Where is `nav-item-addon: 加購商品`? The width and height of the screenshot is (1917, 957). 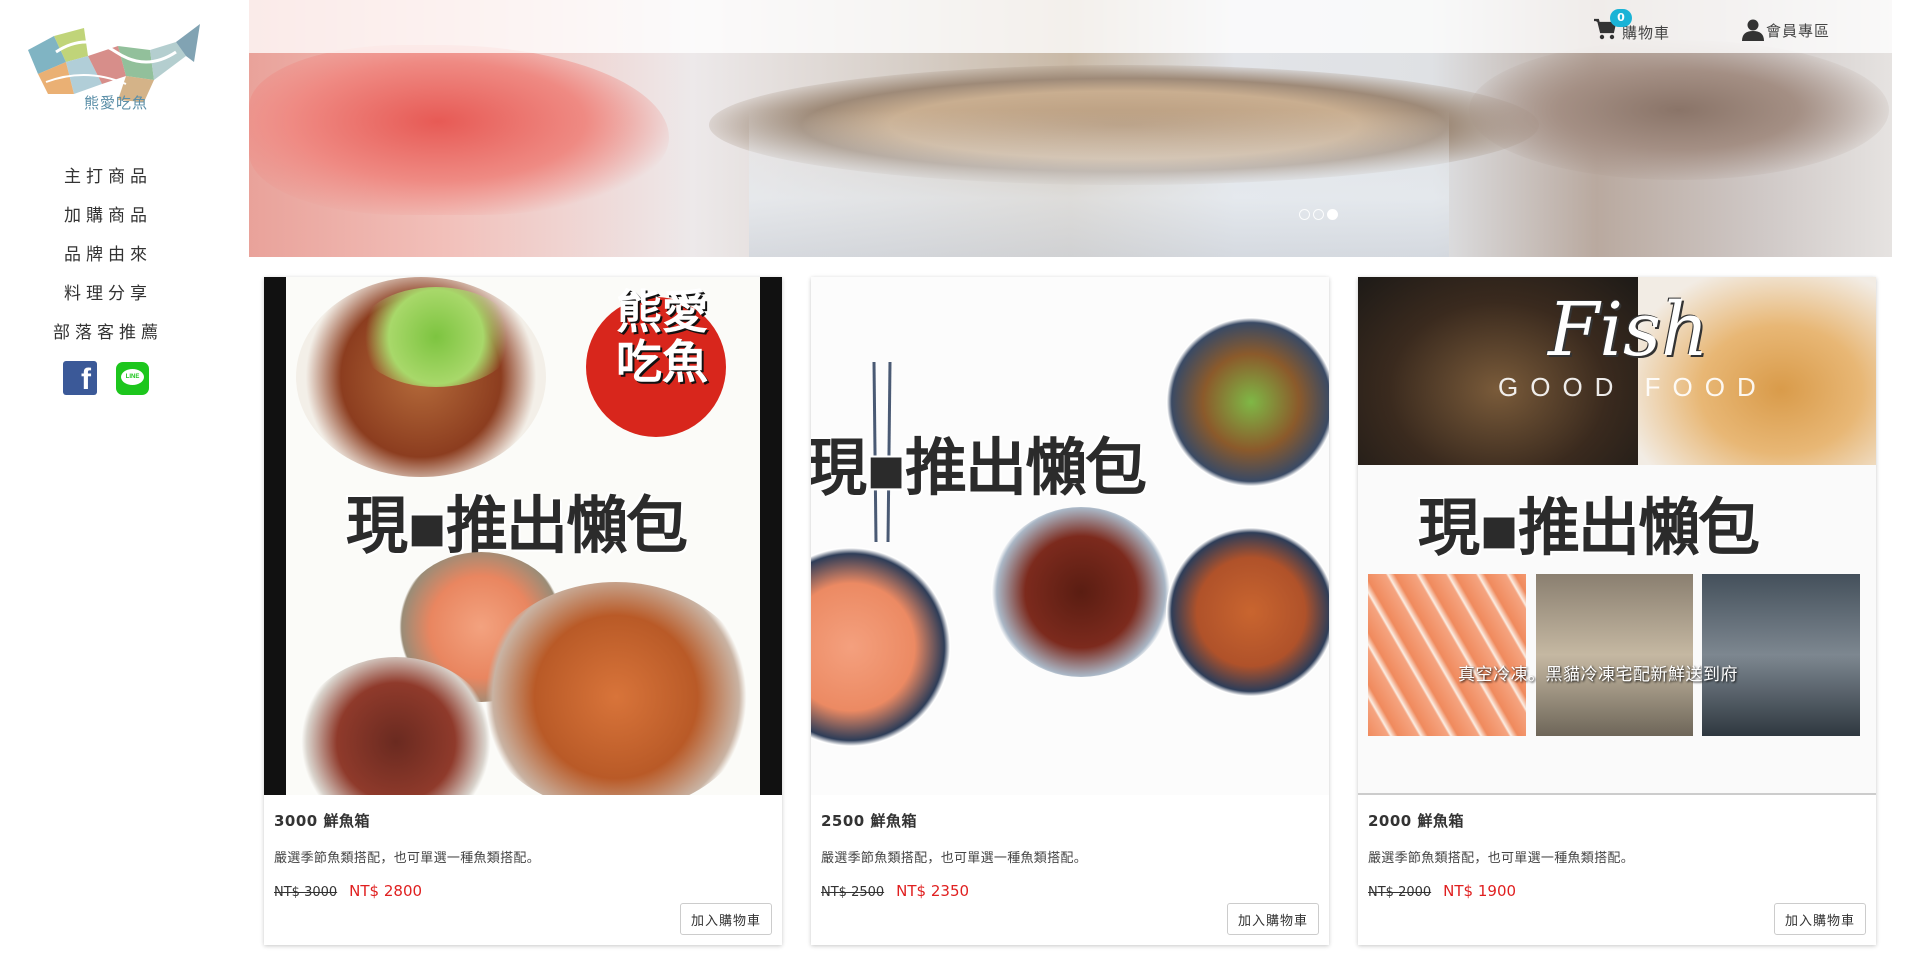
nav-item-addon: 加購商品 is located at coordinates (108, 216).